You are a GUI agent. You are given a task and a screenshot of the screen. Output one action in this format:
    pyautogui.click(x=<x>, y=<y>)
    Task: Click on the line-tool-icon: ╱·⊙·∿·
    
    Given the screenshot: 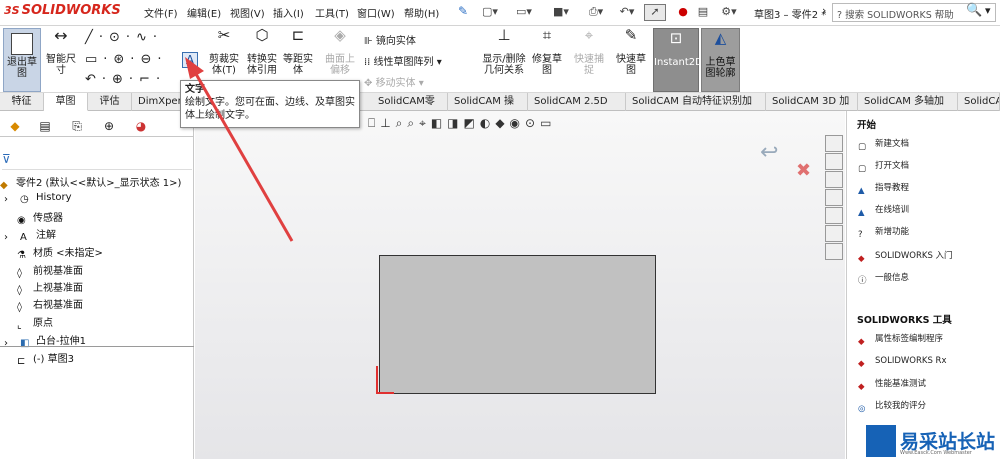 What is the action you would take?
    pyautogui.click(x=124, y=37)
    